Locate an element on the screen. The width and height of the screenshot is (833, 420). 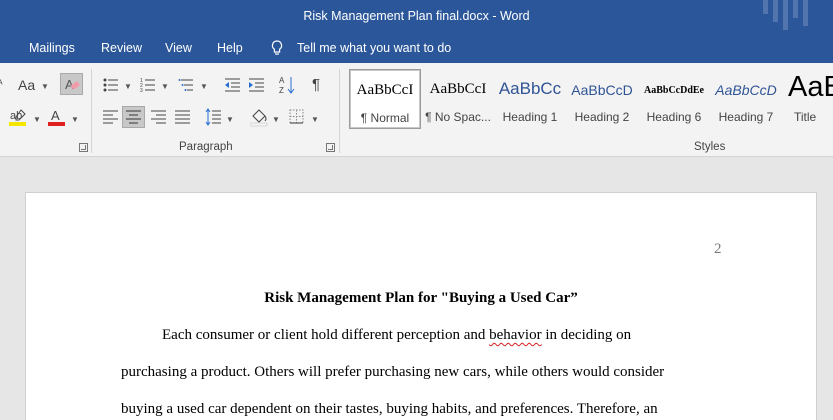
clear-formatting-button: A is located at coordinates (71, 84).